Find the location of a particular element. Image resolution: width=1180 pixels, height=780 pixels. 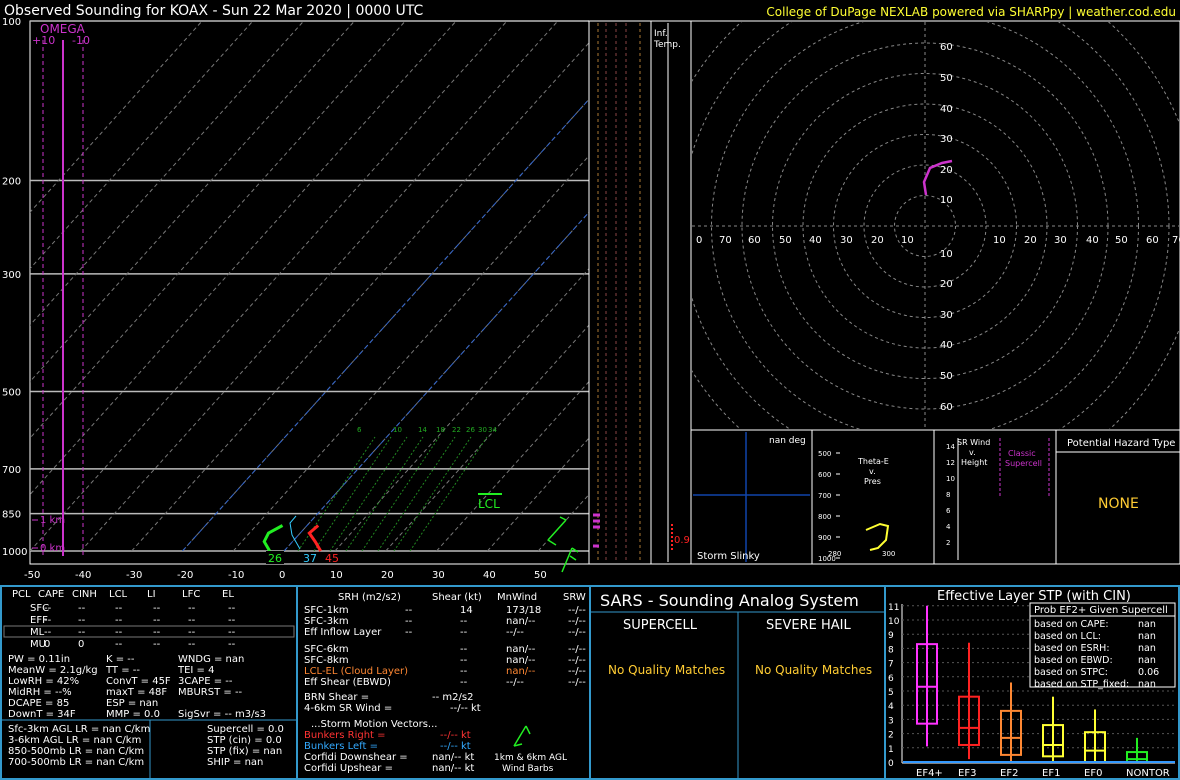

mixing-ratio-label: 30 is located at coordinates (482, 430).